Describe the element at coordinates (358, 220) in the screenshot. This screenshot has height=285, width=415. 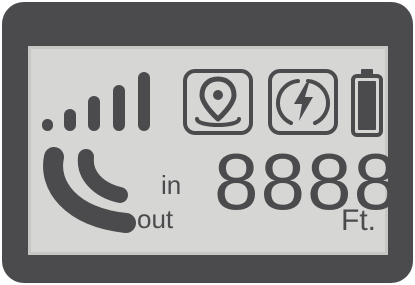
I see `unit-label: Ft.` at that location.